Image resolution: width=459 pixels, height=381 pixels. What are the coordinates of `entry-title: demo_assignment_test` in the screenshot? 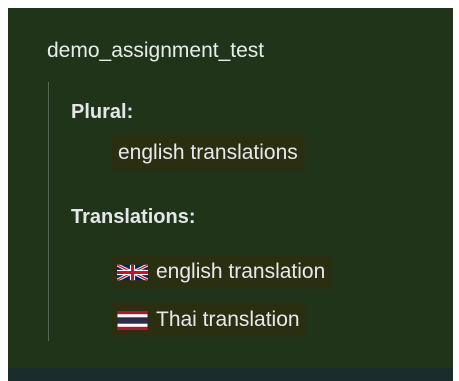 It's located at (155, 51).